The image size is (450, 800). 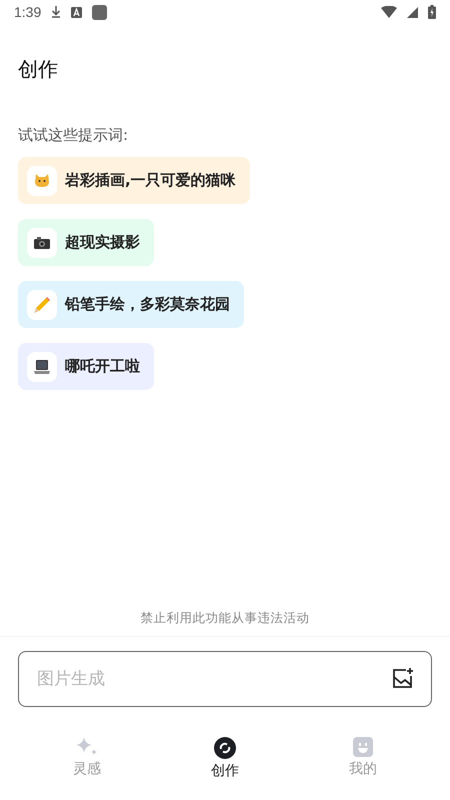 I want to click on prompt-chip: 哪吒开工啦, so click(x=86, y=366).